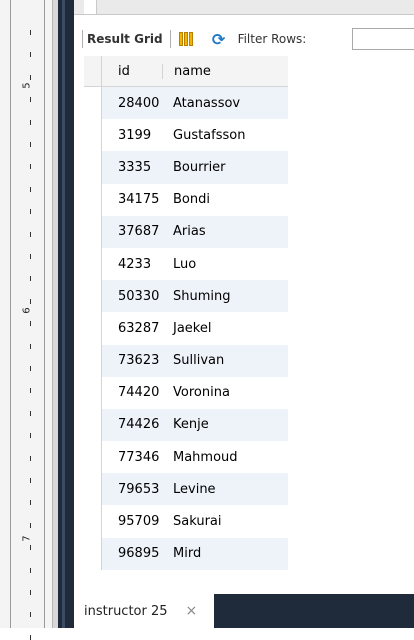  What do you see at coordinates (132, 328) in the screenshot?
I see `cell-id: 63287` at bounding box center [132, 328].